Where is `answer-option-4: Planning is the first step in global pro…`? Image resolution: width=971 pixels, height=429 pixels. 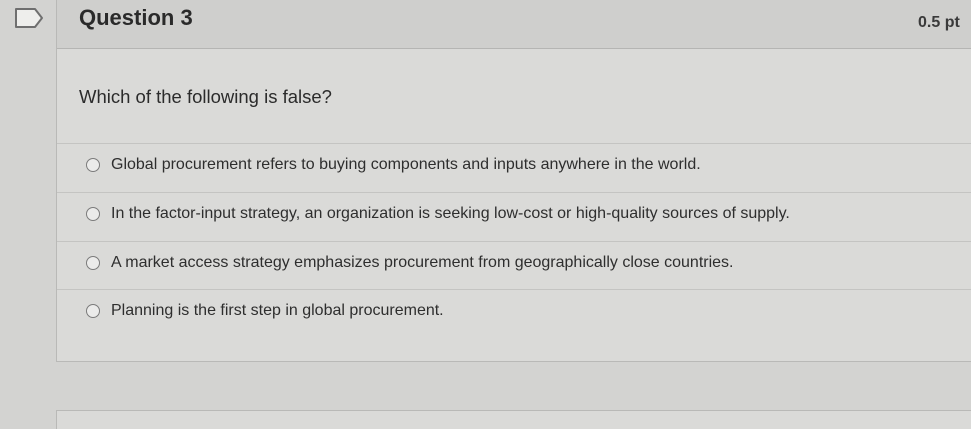
answer-option-4: Planning is the first step in global pro… is located at coordinates (265, 311).